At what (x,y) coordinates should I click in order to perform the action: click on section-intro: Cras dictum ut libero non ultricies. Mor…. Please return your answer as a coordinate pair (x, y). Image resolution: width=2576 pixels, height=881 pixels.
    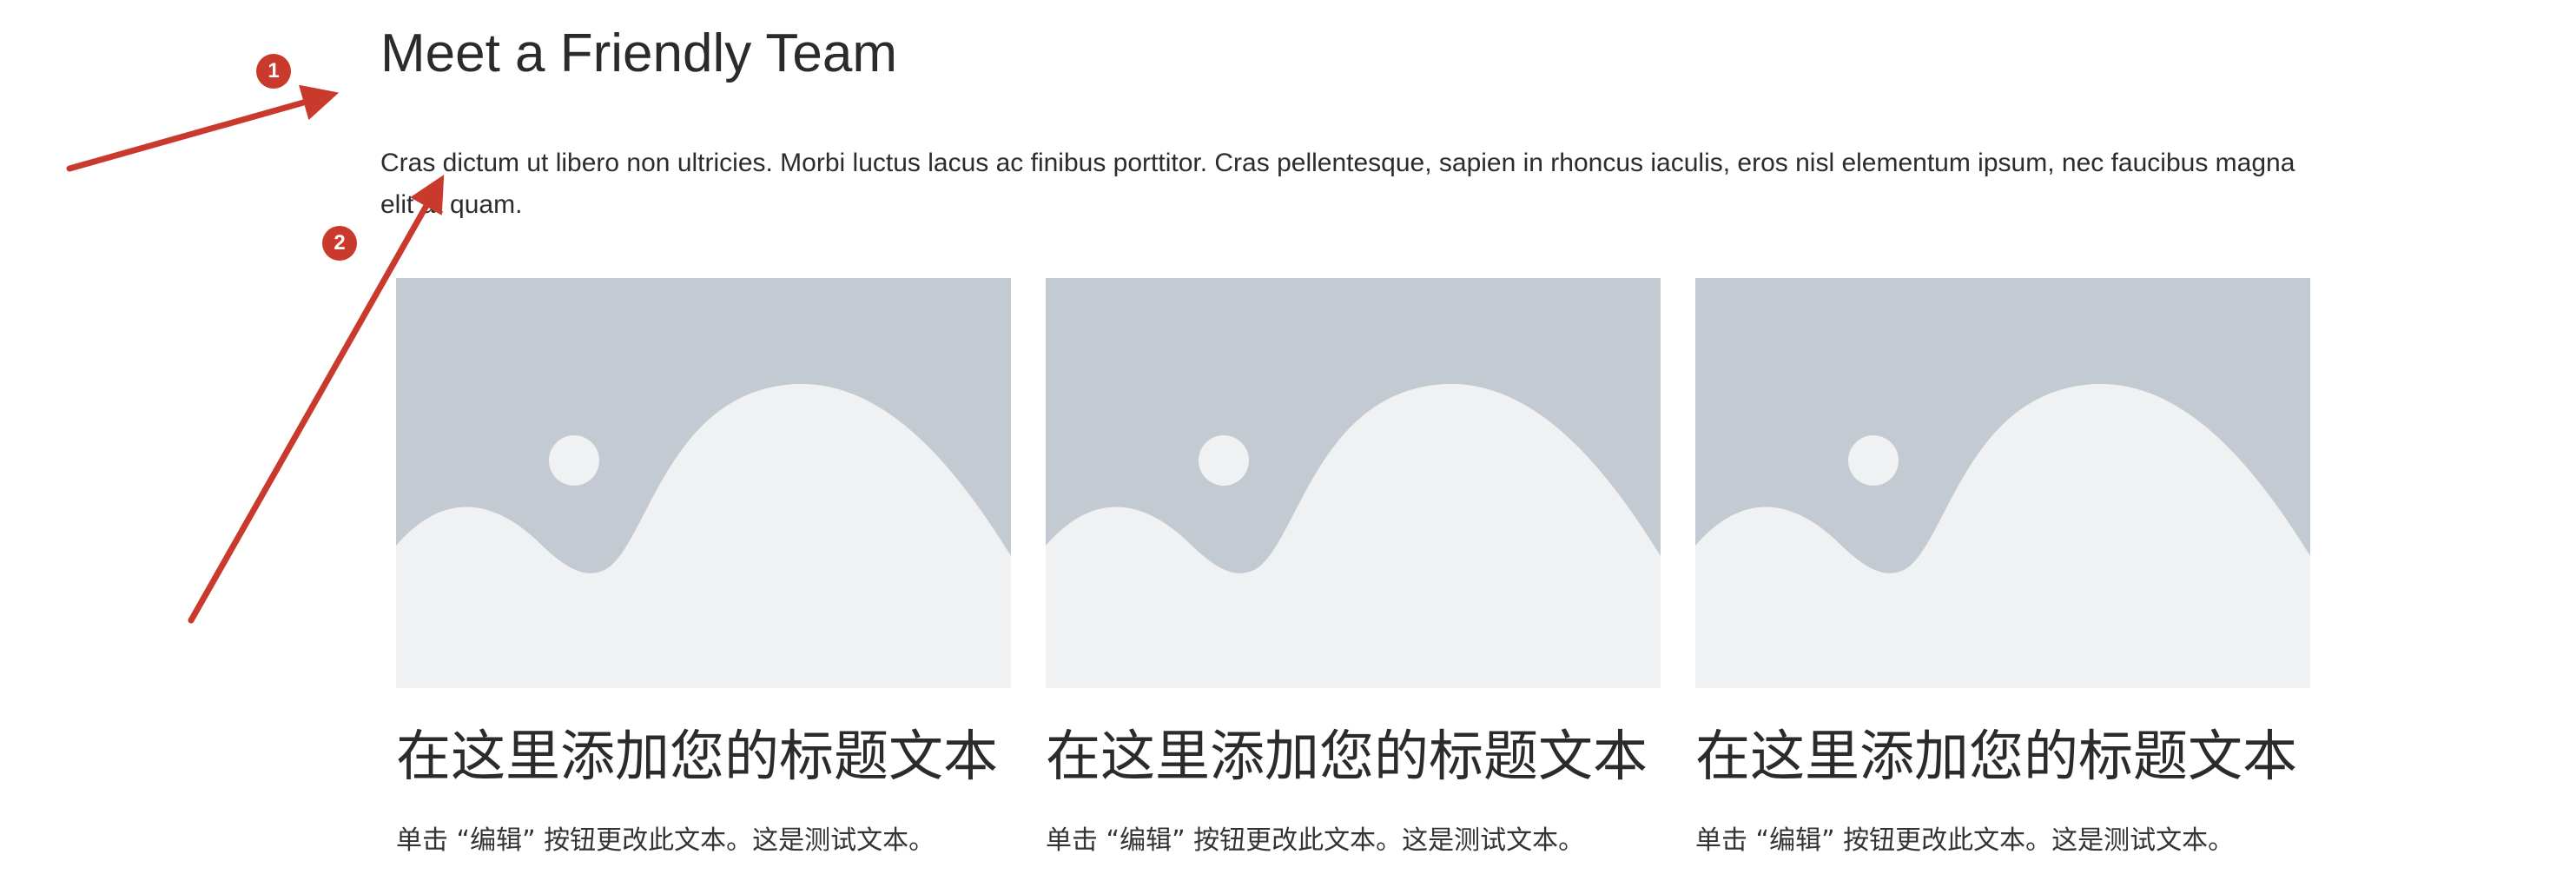
    Looking at the image, I should click on (1337, 184).